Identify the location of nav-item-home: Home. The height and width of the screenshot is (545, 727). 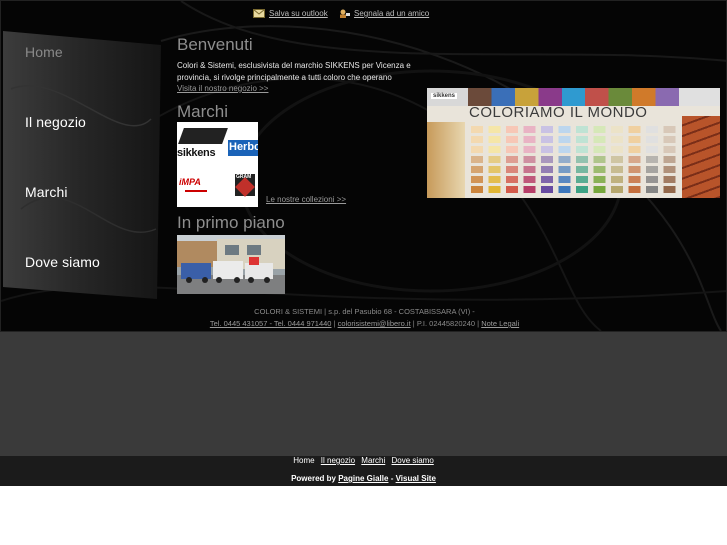
(44, 52).